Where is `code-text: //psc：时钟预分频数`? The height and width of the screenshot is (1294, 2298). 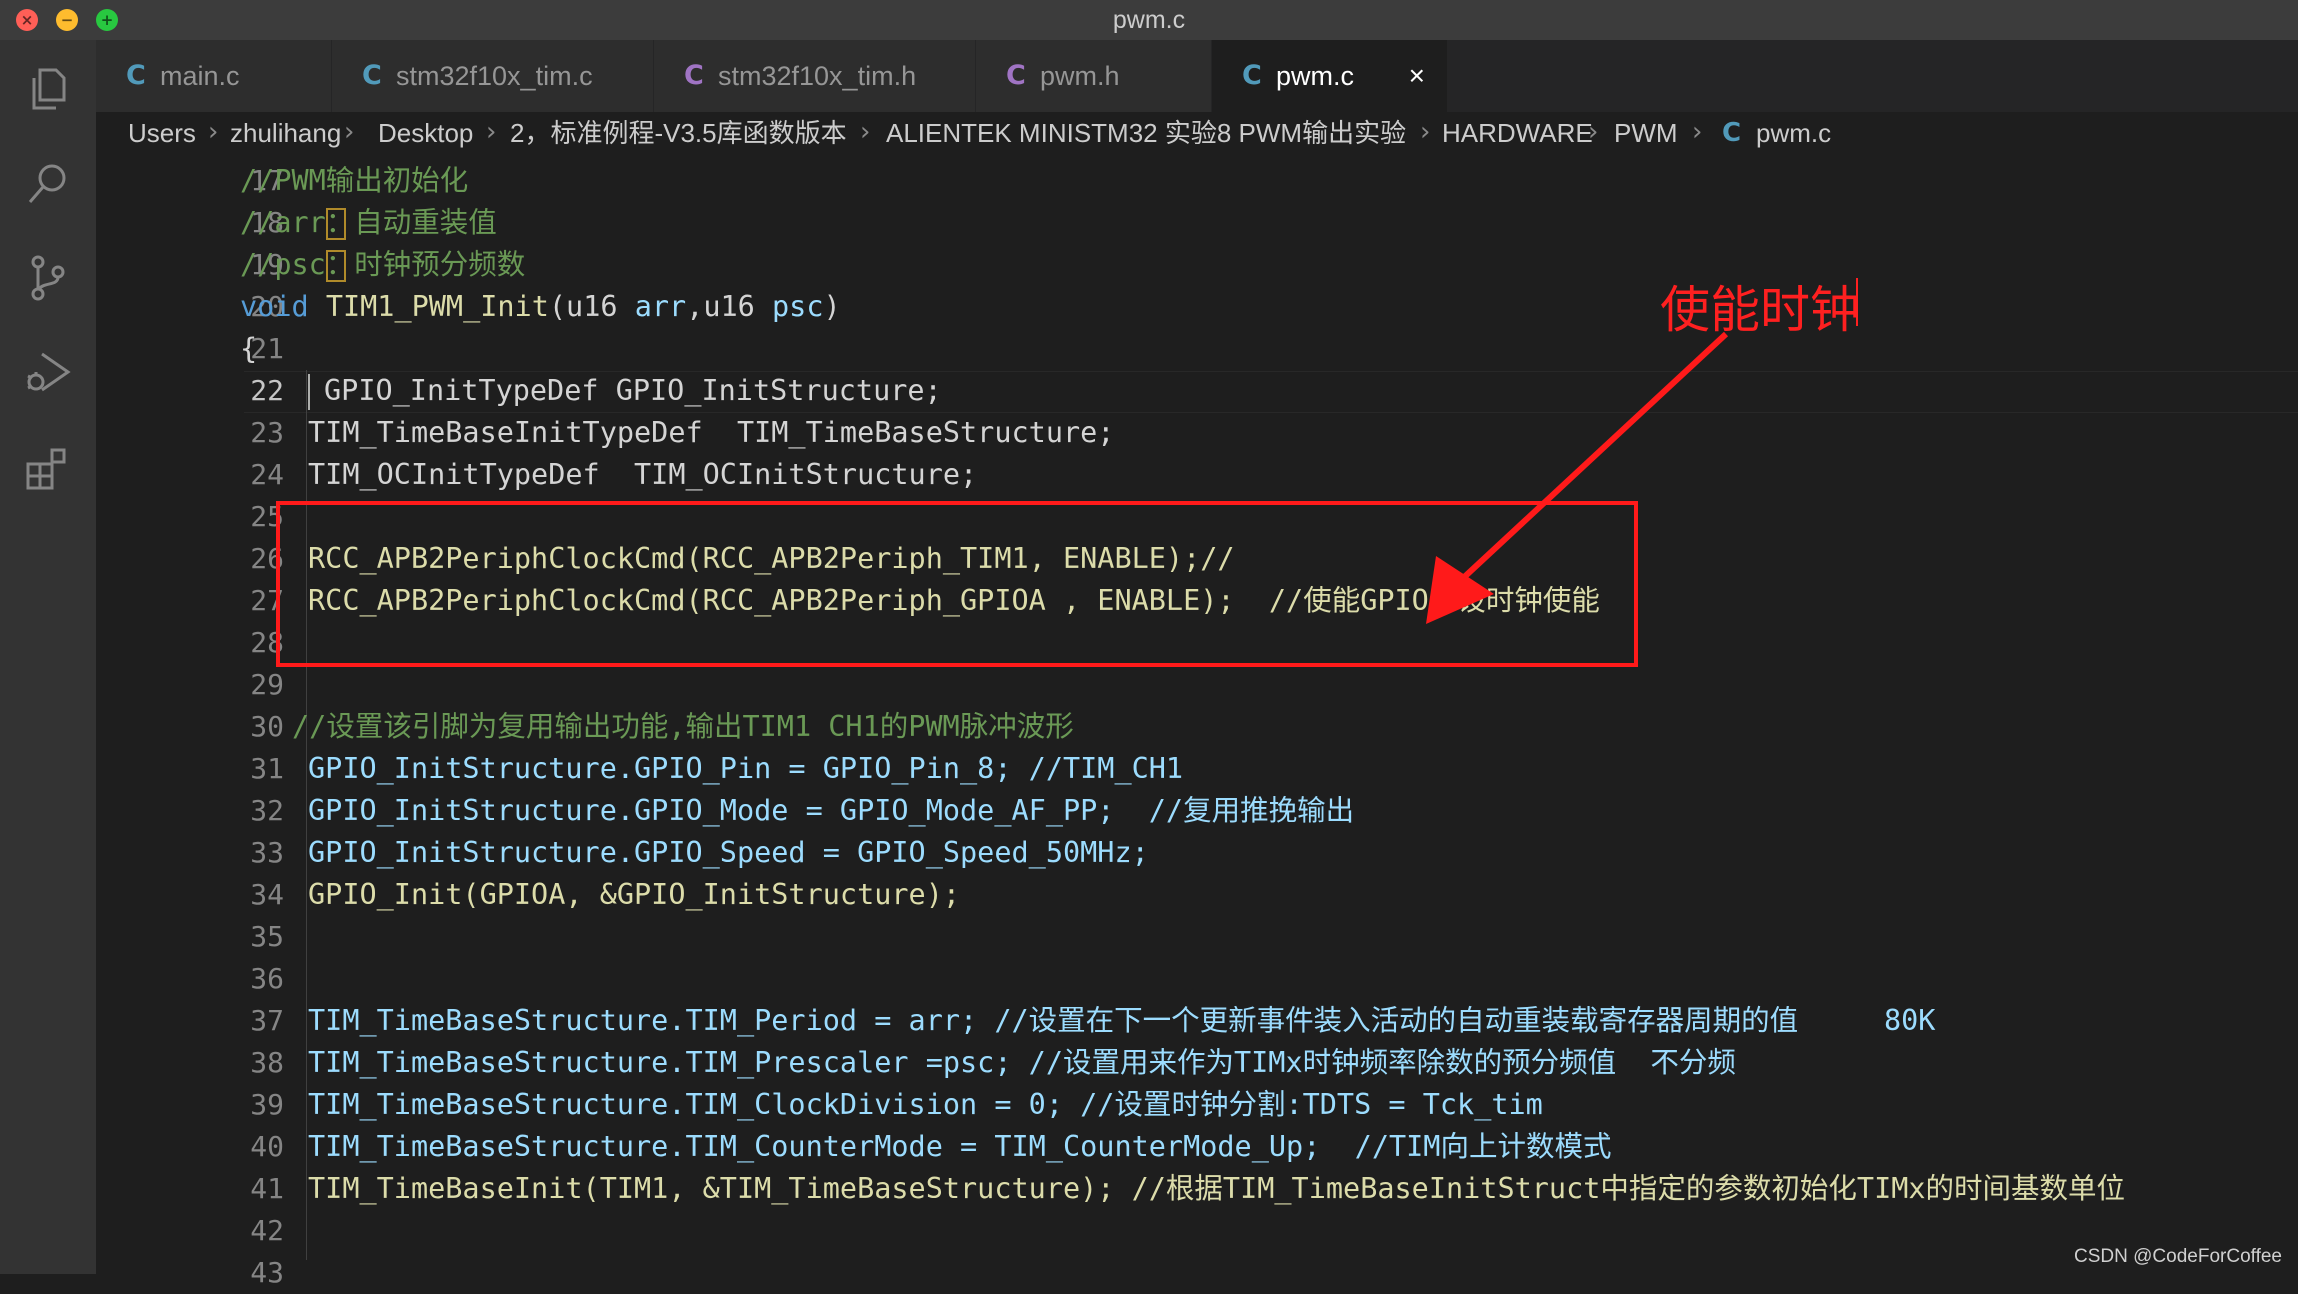 code-text: //psc：时钟预分频数 is located at coordinates (383, 264).